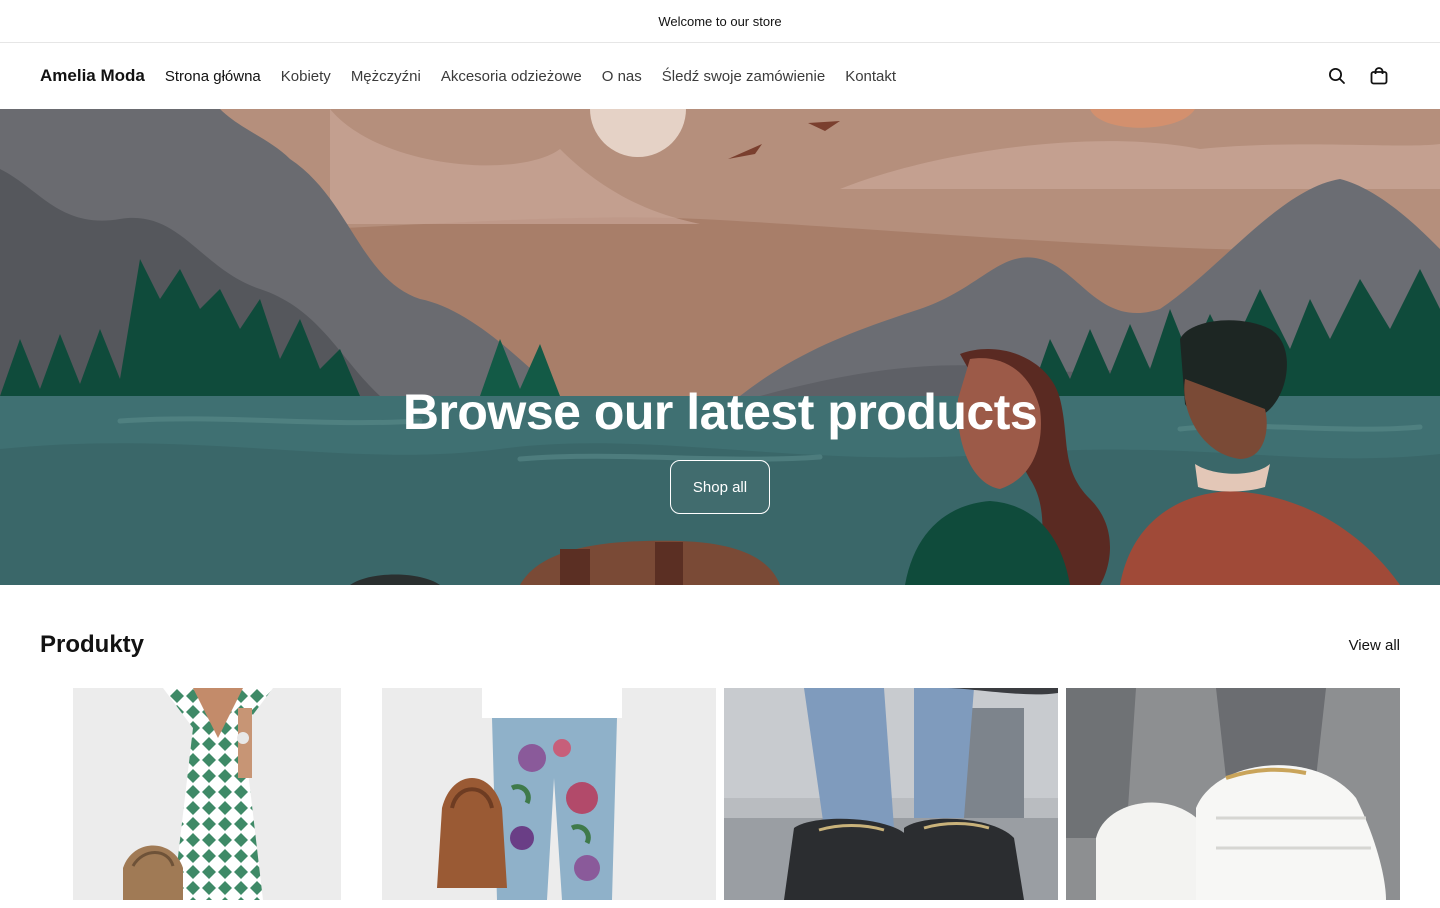 This screenshot has width=1440, height=908. What do you see at coordinates (1374, 645) in the screenshot?
I see `view-all-link: View all` at bounding box center [1374, 645].